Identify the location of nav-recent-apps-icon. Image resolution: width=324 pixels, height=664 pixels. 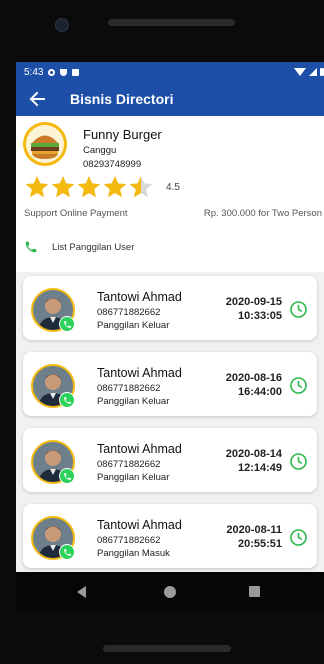
(254, 591).